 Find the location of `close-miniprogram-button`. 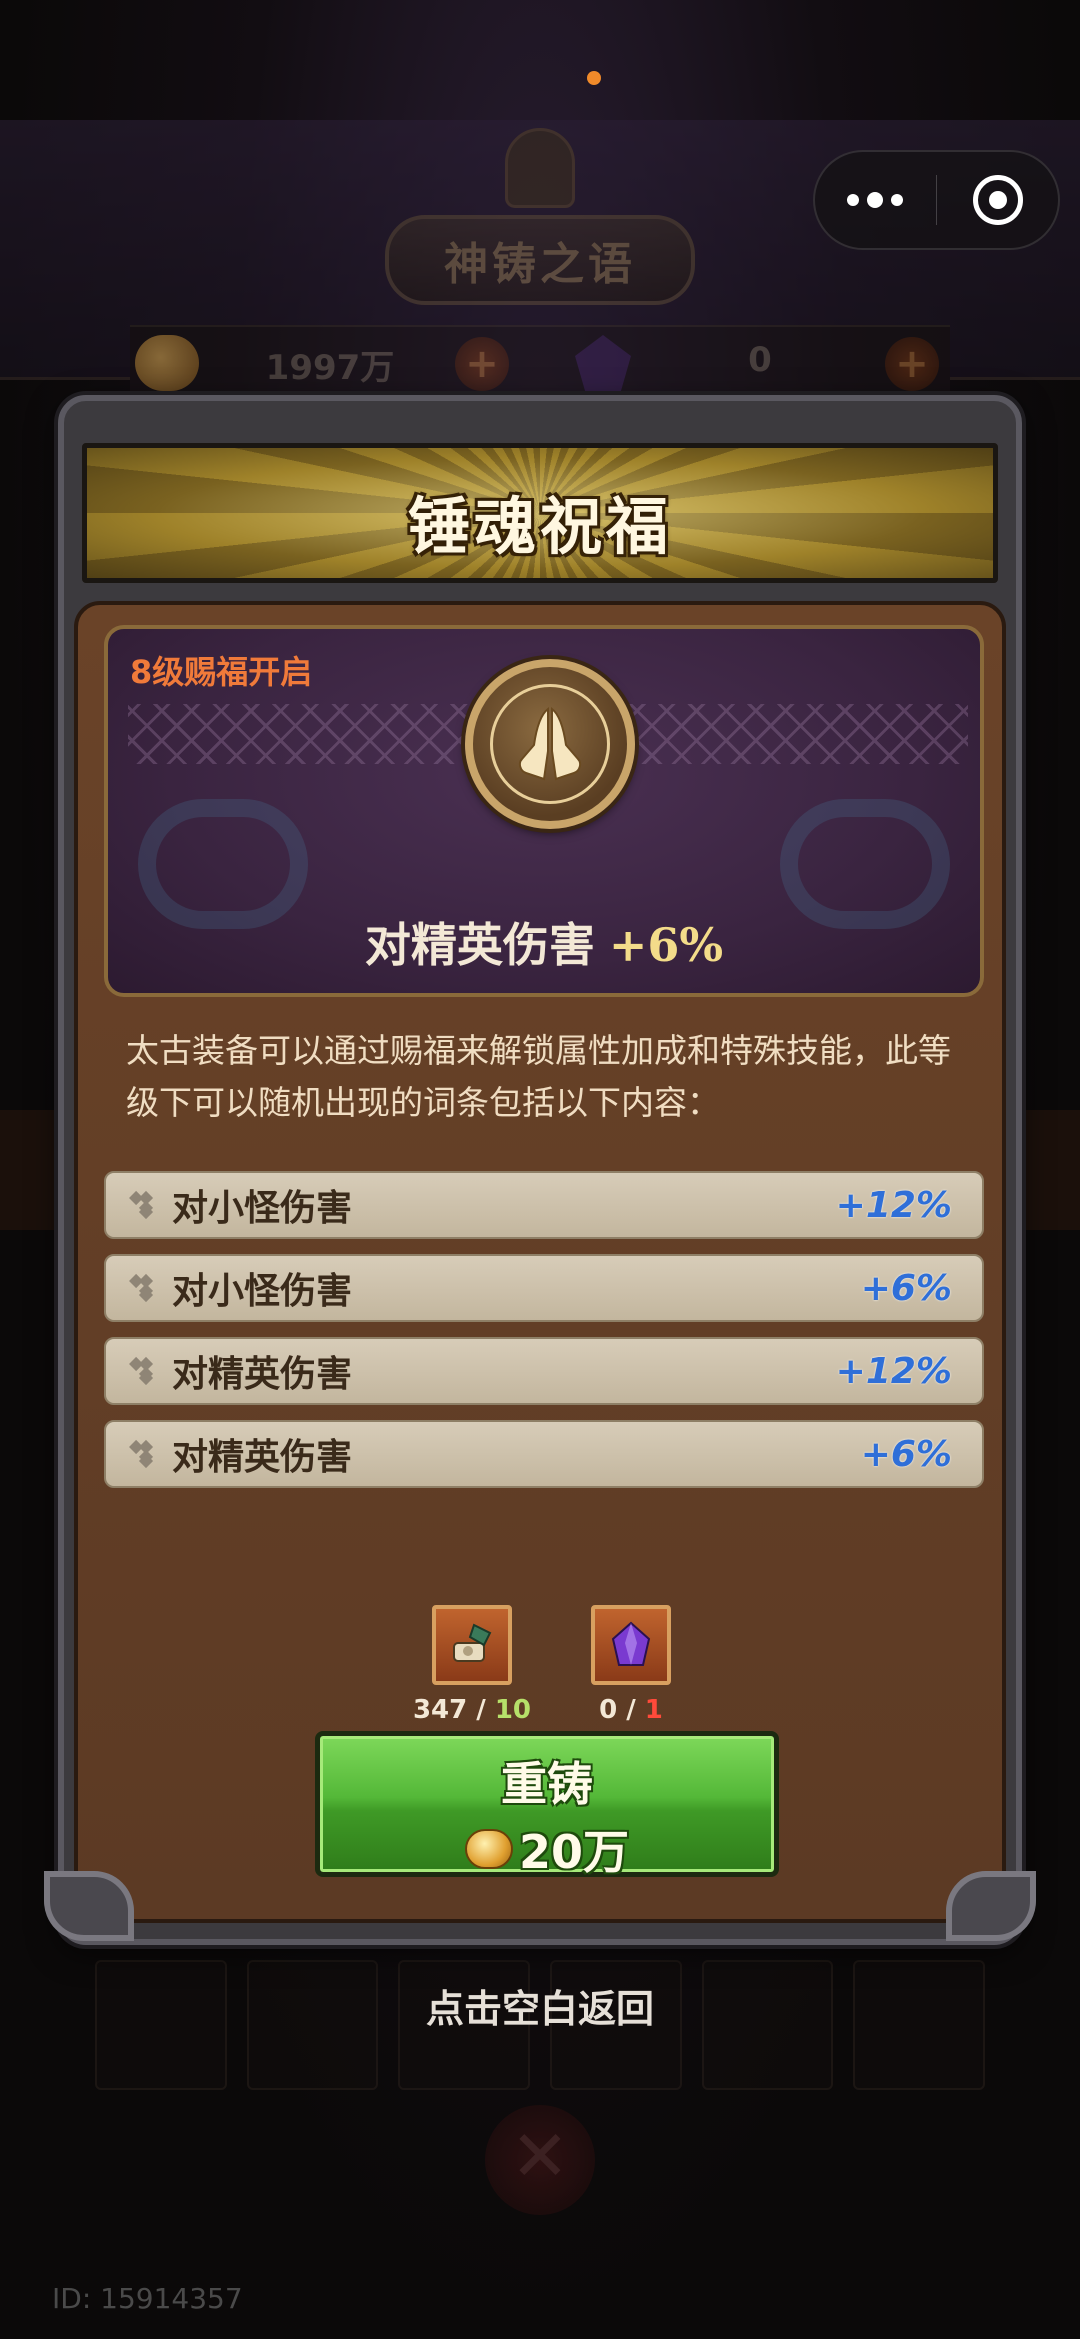

close-miniprogram-button is located at coordinates (997, 200).